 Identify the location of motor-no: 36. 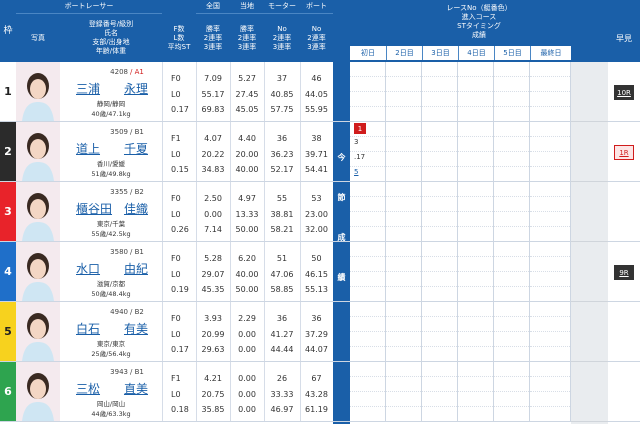
(282, 138).